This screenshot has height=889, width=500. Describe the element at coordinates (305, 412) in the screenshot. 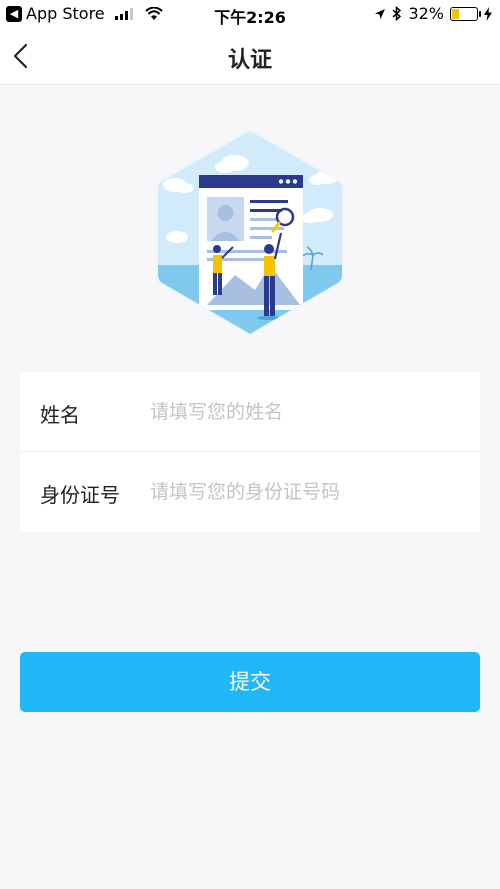

I see `name-input` at that location.